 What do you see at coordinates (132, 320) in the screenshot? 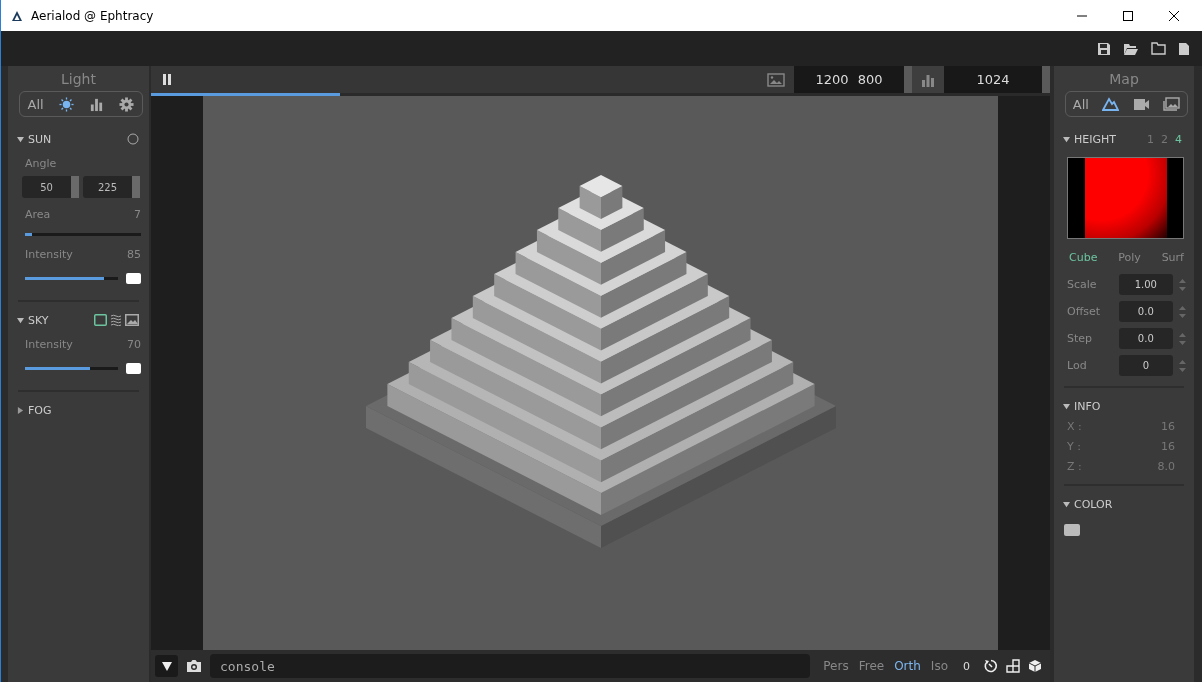
I see `image-mode-icon` at bounding box center [132, 320].